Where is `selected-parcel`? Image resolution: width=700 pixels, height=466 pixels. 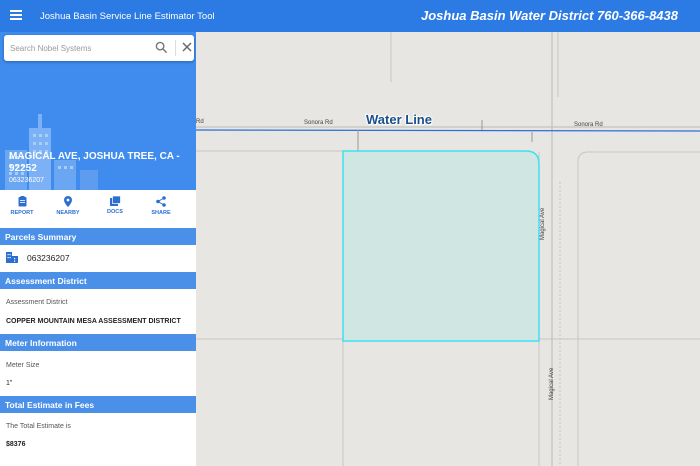 selected-parcel is located at coordinates (441, 246).